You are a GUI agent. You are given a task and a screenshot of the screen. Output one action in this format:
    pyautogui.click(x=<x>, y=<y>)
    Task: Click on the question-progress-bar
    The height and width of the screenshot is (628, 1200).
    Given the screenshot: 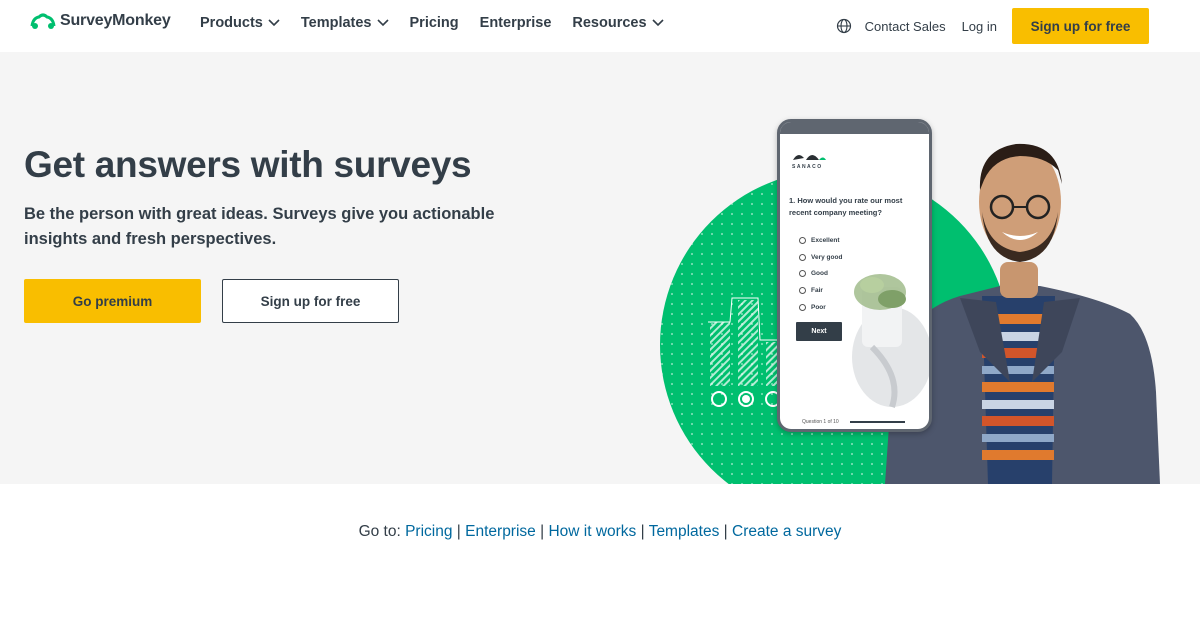 What is the action you would take?
    pyautogui.click(x=877, y=422)
    